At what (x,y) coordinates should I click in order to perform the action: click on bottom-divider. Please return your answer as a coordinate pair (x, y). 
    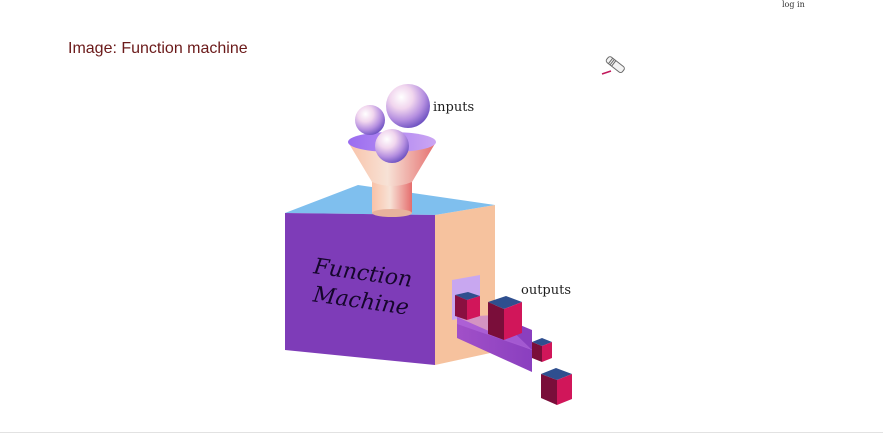
    Looking at the image, I should click on (441, 432).